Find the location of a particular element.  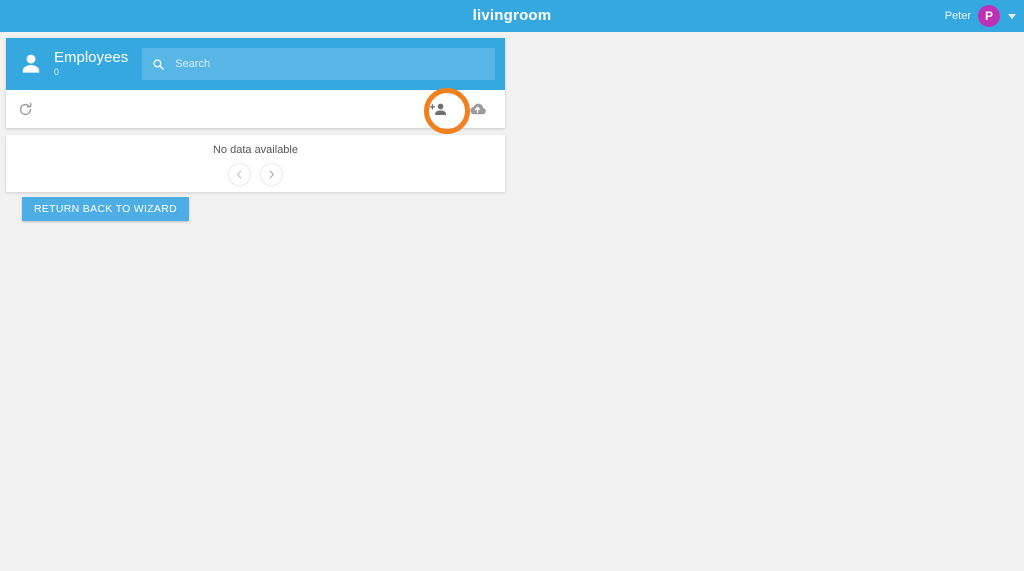

page-title: Employees is located at coordinates (91, 58).